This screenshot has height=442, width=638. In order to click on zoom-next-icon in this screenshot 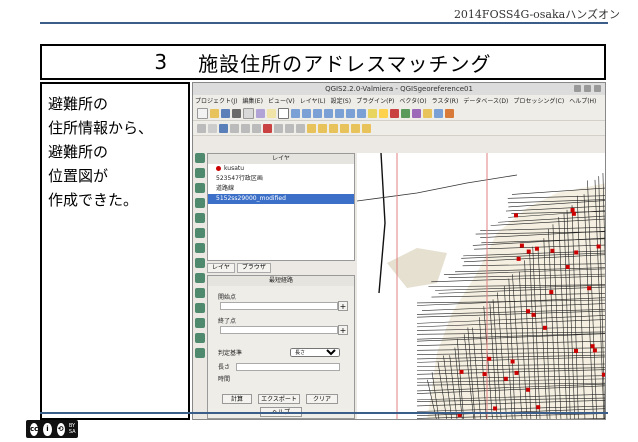, I will do `click(361, 113)`.